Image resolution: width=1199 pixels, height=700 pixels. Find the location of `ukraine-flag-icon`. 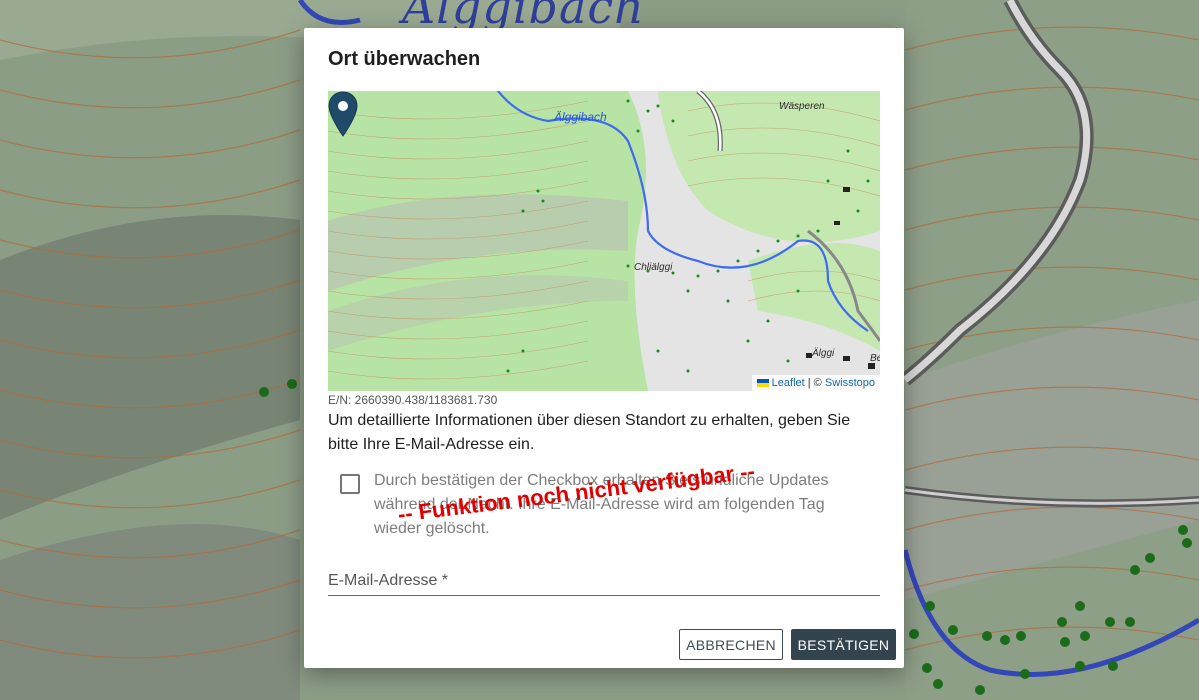

ukraine-flag-icon is located at coordinates (762, 383).